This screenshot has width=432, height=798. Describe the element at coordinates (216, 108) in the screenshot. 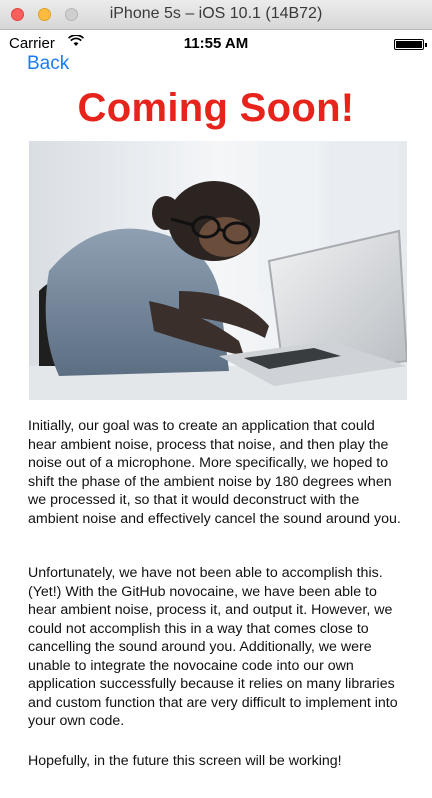

I see `page-title: Coming Soon!` at that location.